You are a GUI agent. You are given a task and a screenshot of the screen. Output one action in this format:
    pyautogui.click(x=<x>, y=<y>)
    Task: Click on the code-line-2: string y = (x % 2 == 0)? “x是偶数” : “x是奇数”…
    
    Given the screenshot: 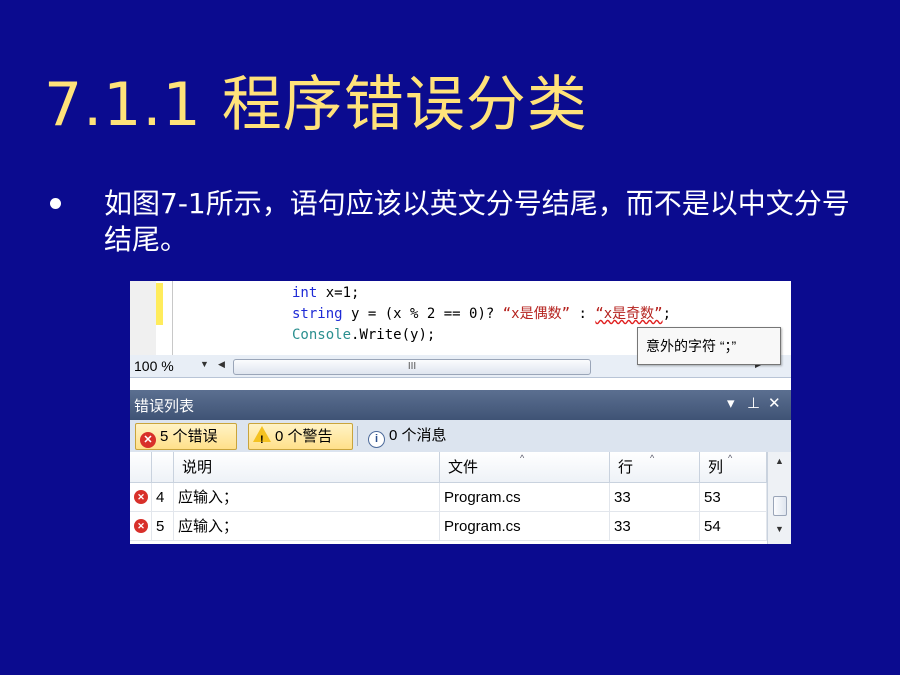 What is the action you would take?
    pyautogui.click(x=481, y=314)
    